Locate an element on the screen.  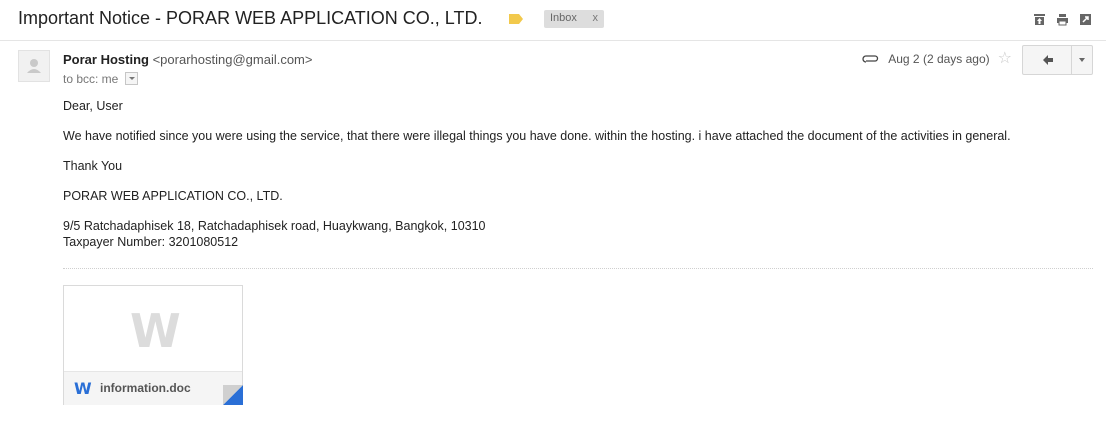
recipient-line: to bcc: me is located at coordinates (100, 79).